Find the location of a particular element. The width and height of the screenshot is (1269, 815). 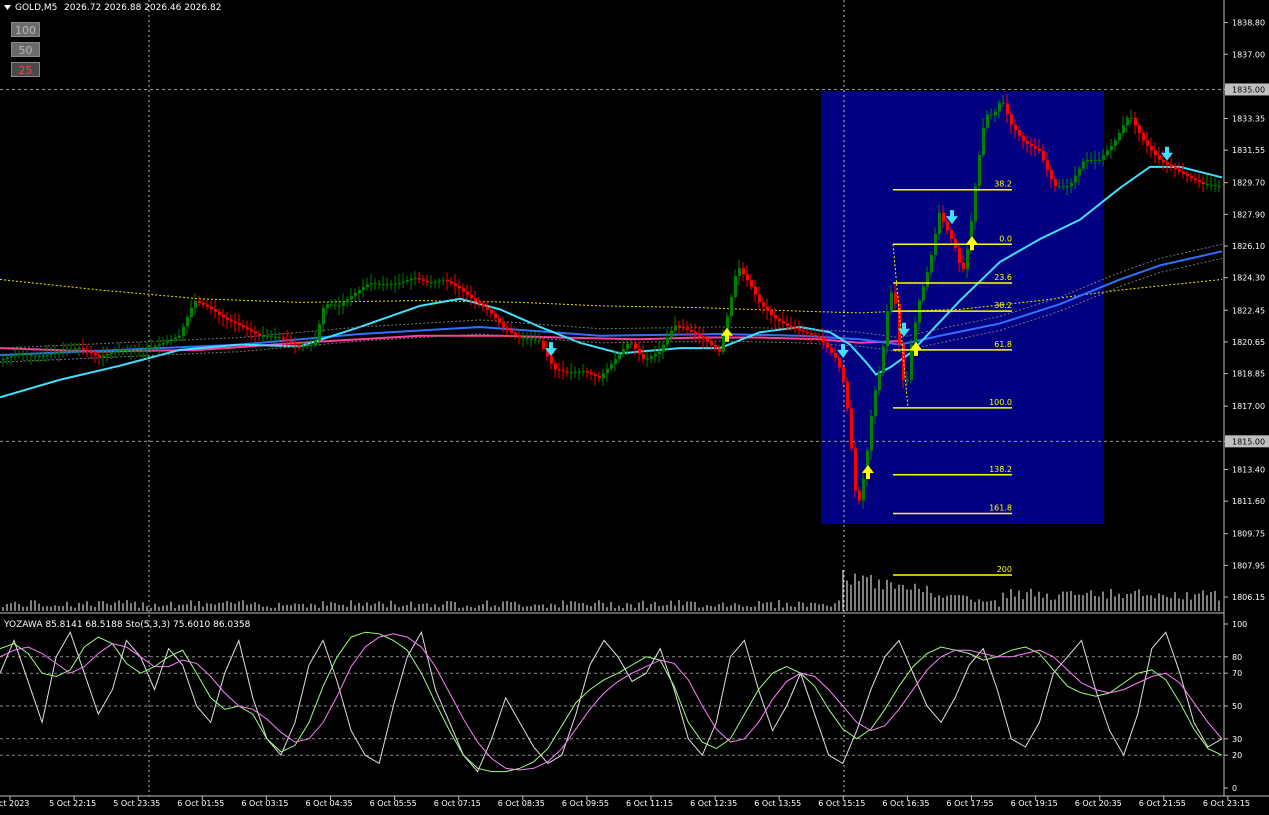

price-tick-label: 1811.60 is located at coordinates (1248, 501).